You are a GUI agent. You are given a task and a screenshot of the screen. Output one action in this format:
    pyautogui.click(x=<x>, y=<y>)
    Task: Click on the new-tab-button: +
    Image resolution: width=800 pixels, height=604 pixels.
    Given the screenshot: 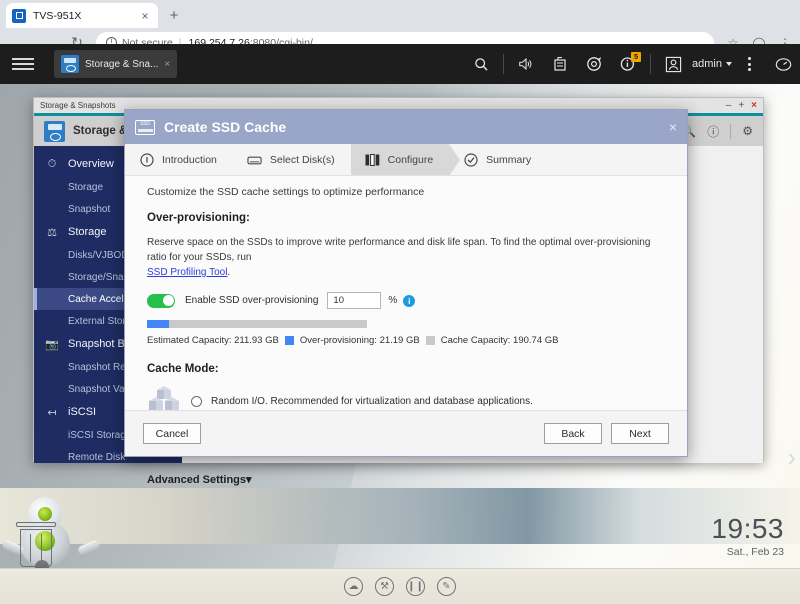 What is the action you would take?
    pyautogui.click(x=174, y=16)
    